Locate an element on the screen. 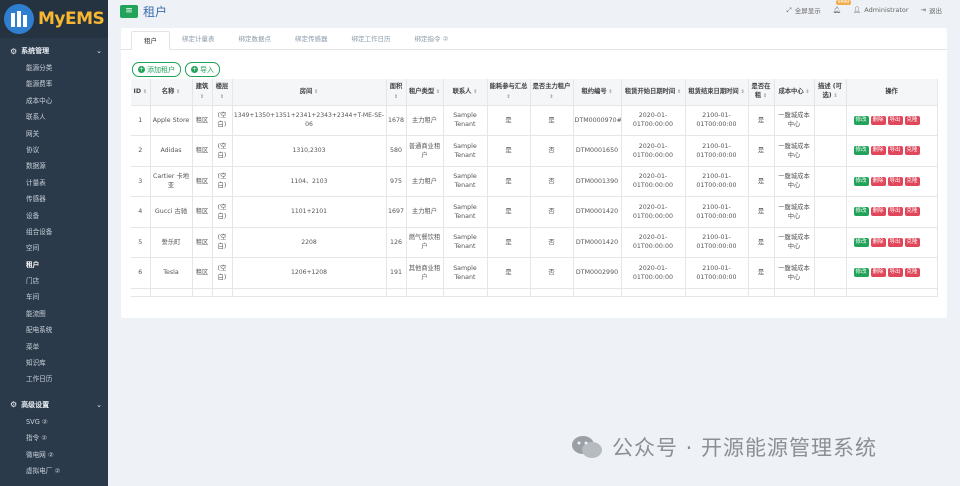 The image size is (960, 486). notifications-button: 🔔︎ 9999 is located at coordinates (842, 7).